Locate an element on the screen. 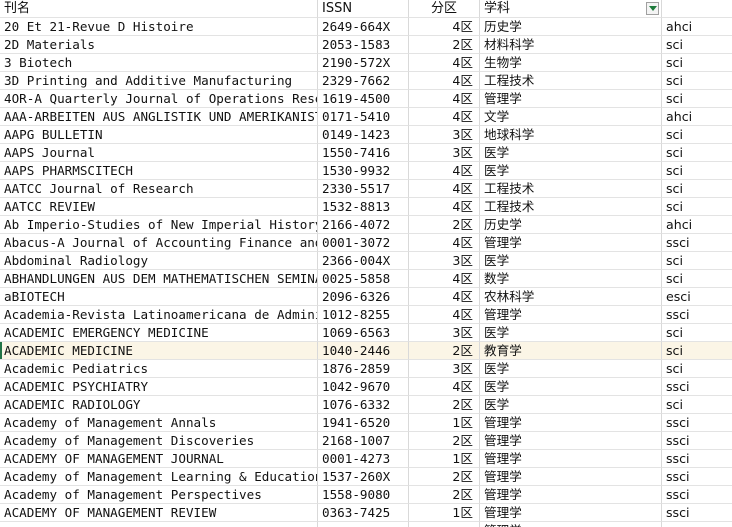  cell-issn: 2166-4072 is located at coordinates (363, 225).